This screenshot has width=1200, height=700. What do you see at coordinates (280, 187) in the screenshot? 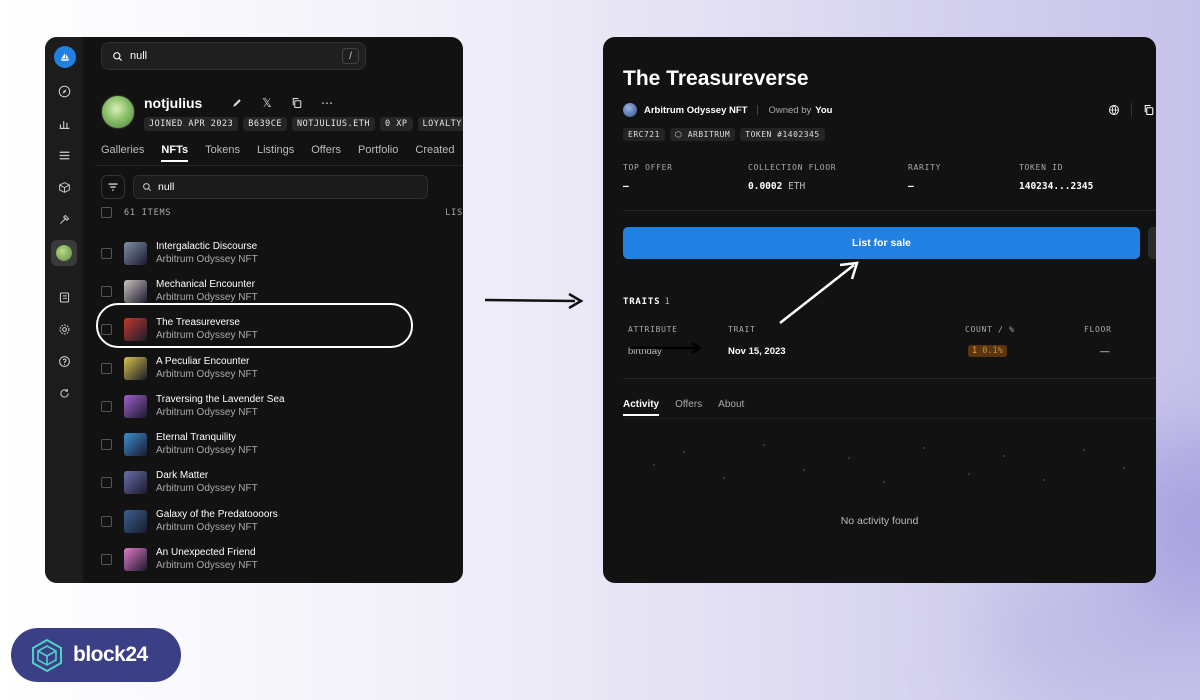
I see `nft-search-input: null` at bounding box center [280, 187].